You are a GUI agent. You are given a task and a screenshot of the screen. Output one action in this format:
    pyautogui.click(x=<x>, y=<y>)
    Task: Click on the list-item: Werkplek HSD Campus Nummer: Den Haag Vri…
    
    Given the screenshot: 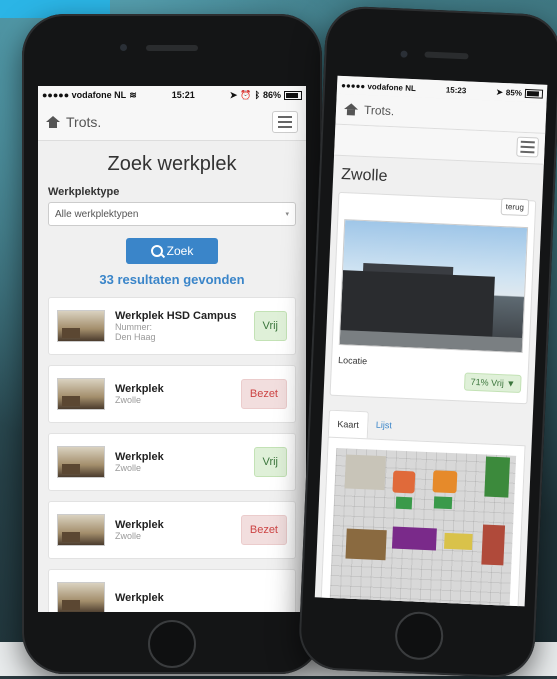 What is the action you would take?
    pyautogui.click(x=172, y=326)
    